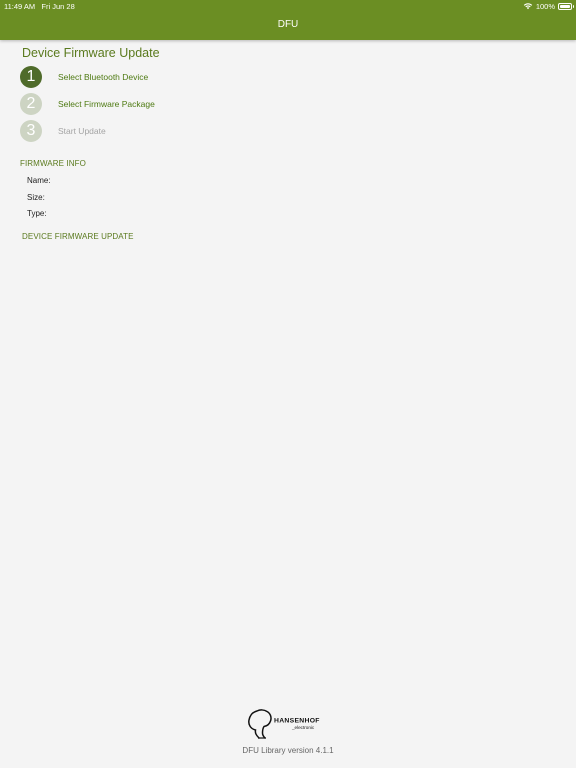  Describe the element at coordinates (39, 6) in the screenshot. I see `status-bar-time: 11:49 AM Fri Jun 28` at that location.